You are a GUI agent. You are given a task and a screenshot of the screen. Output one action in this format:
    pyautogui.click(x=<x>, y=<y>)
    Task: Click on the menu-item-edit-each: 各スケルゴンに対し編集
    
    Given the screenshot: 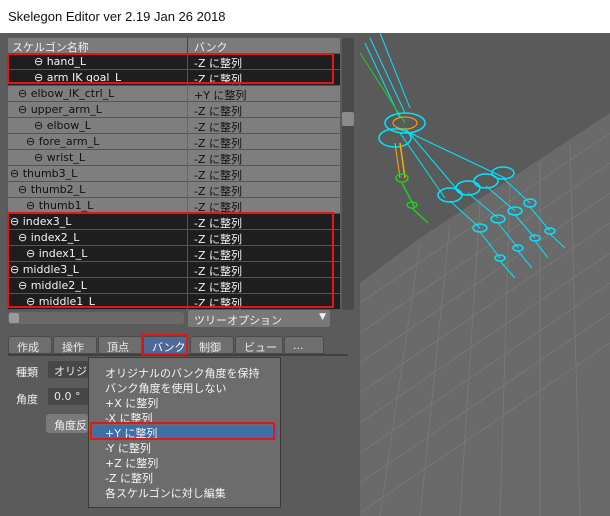 What is the action you would take?
    pyautogui.click(x=165, y=492)
    